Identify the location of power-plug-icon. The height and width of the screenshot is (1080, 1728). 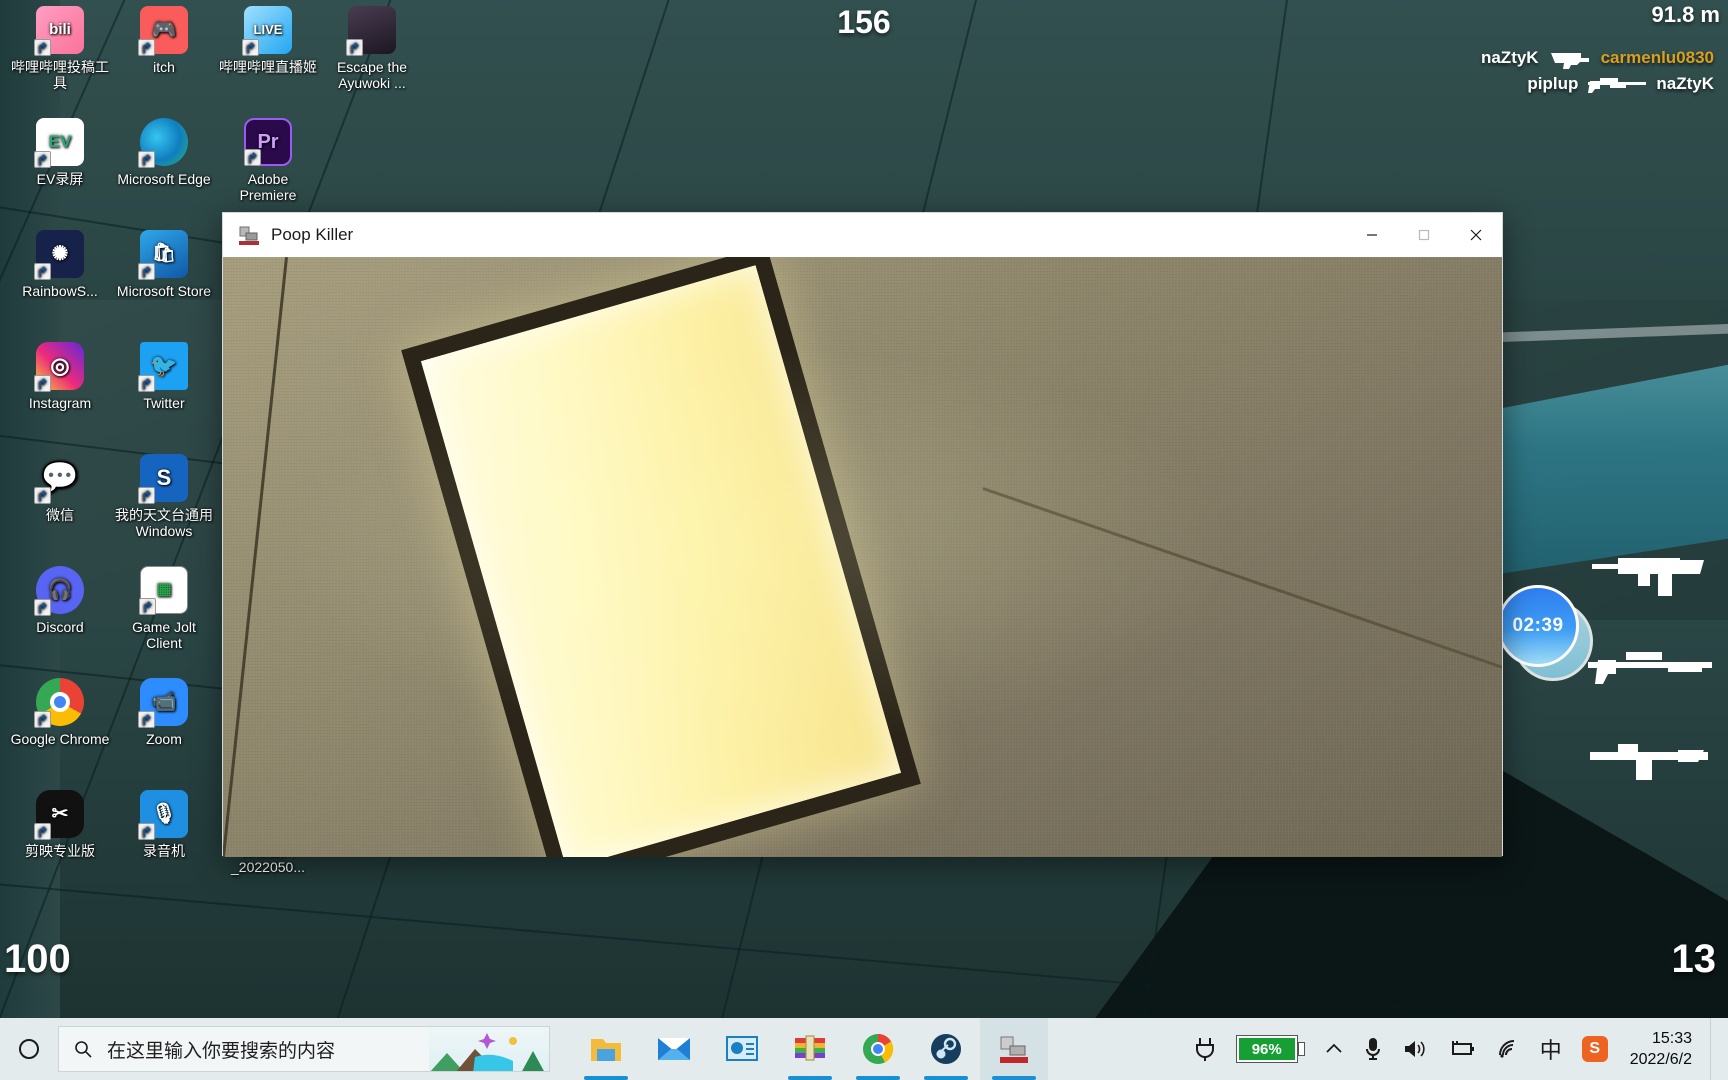
(1205, 1049).